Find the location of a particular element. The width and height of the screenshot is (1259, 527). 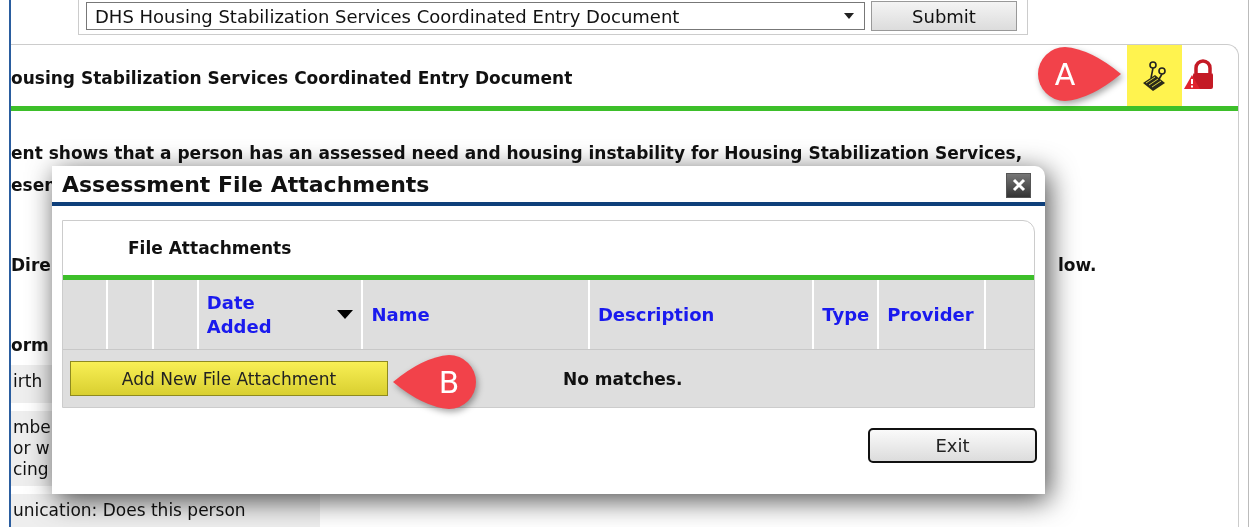

document-select: DHS Housing Stabilization Services Coordinated Entry Document is located at coordinates (475, 16).